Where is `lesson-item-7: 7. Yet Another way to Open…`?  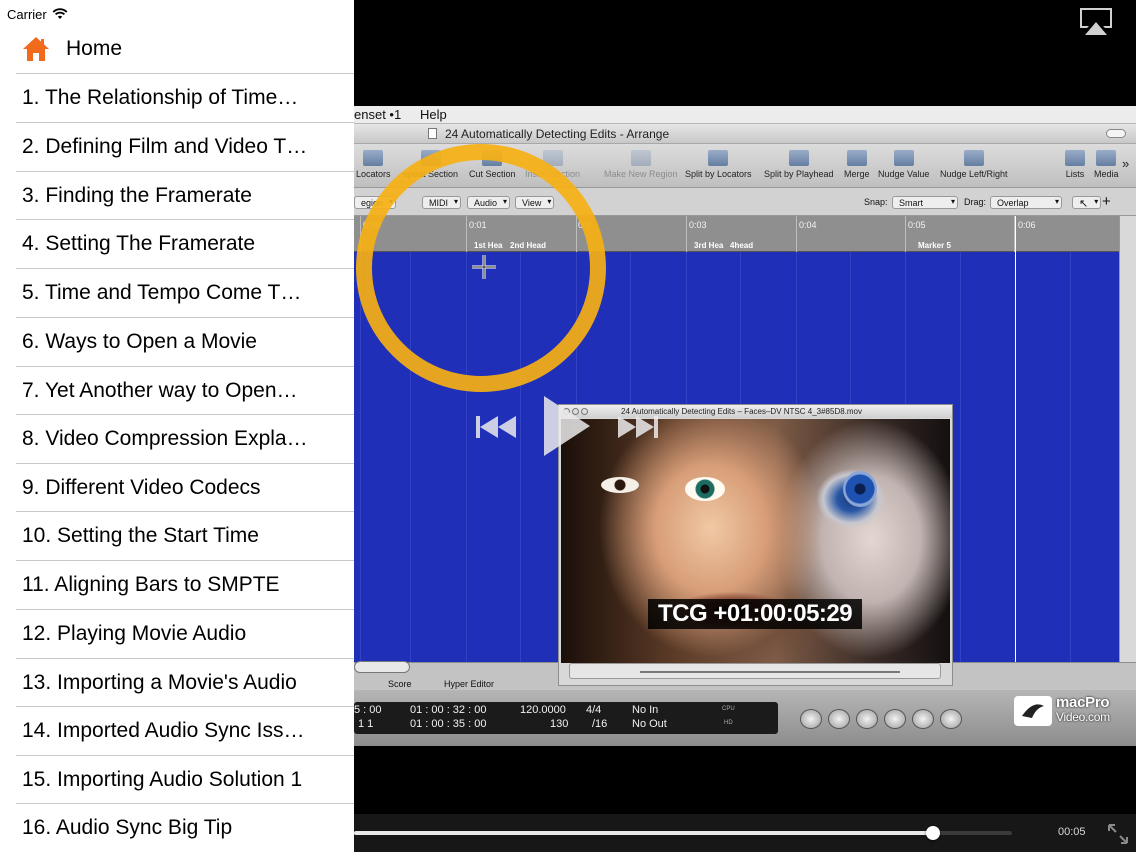
lesson-item-7: 7. Yet Another way to Open… is located at coordinates (177, 391).